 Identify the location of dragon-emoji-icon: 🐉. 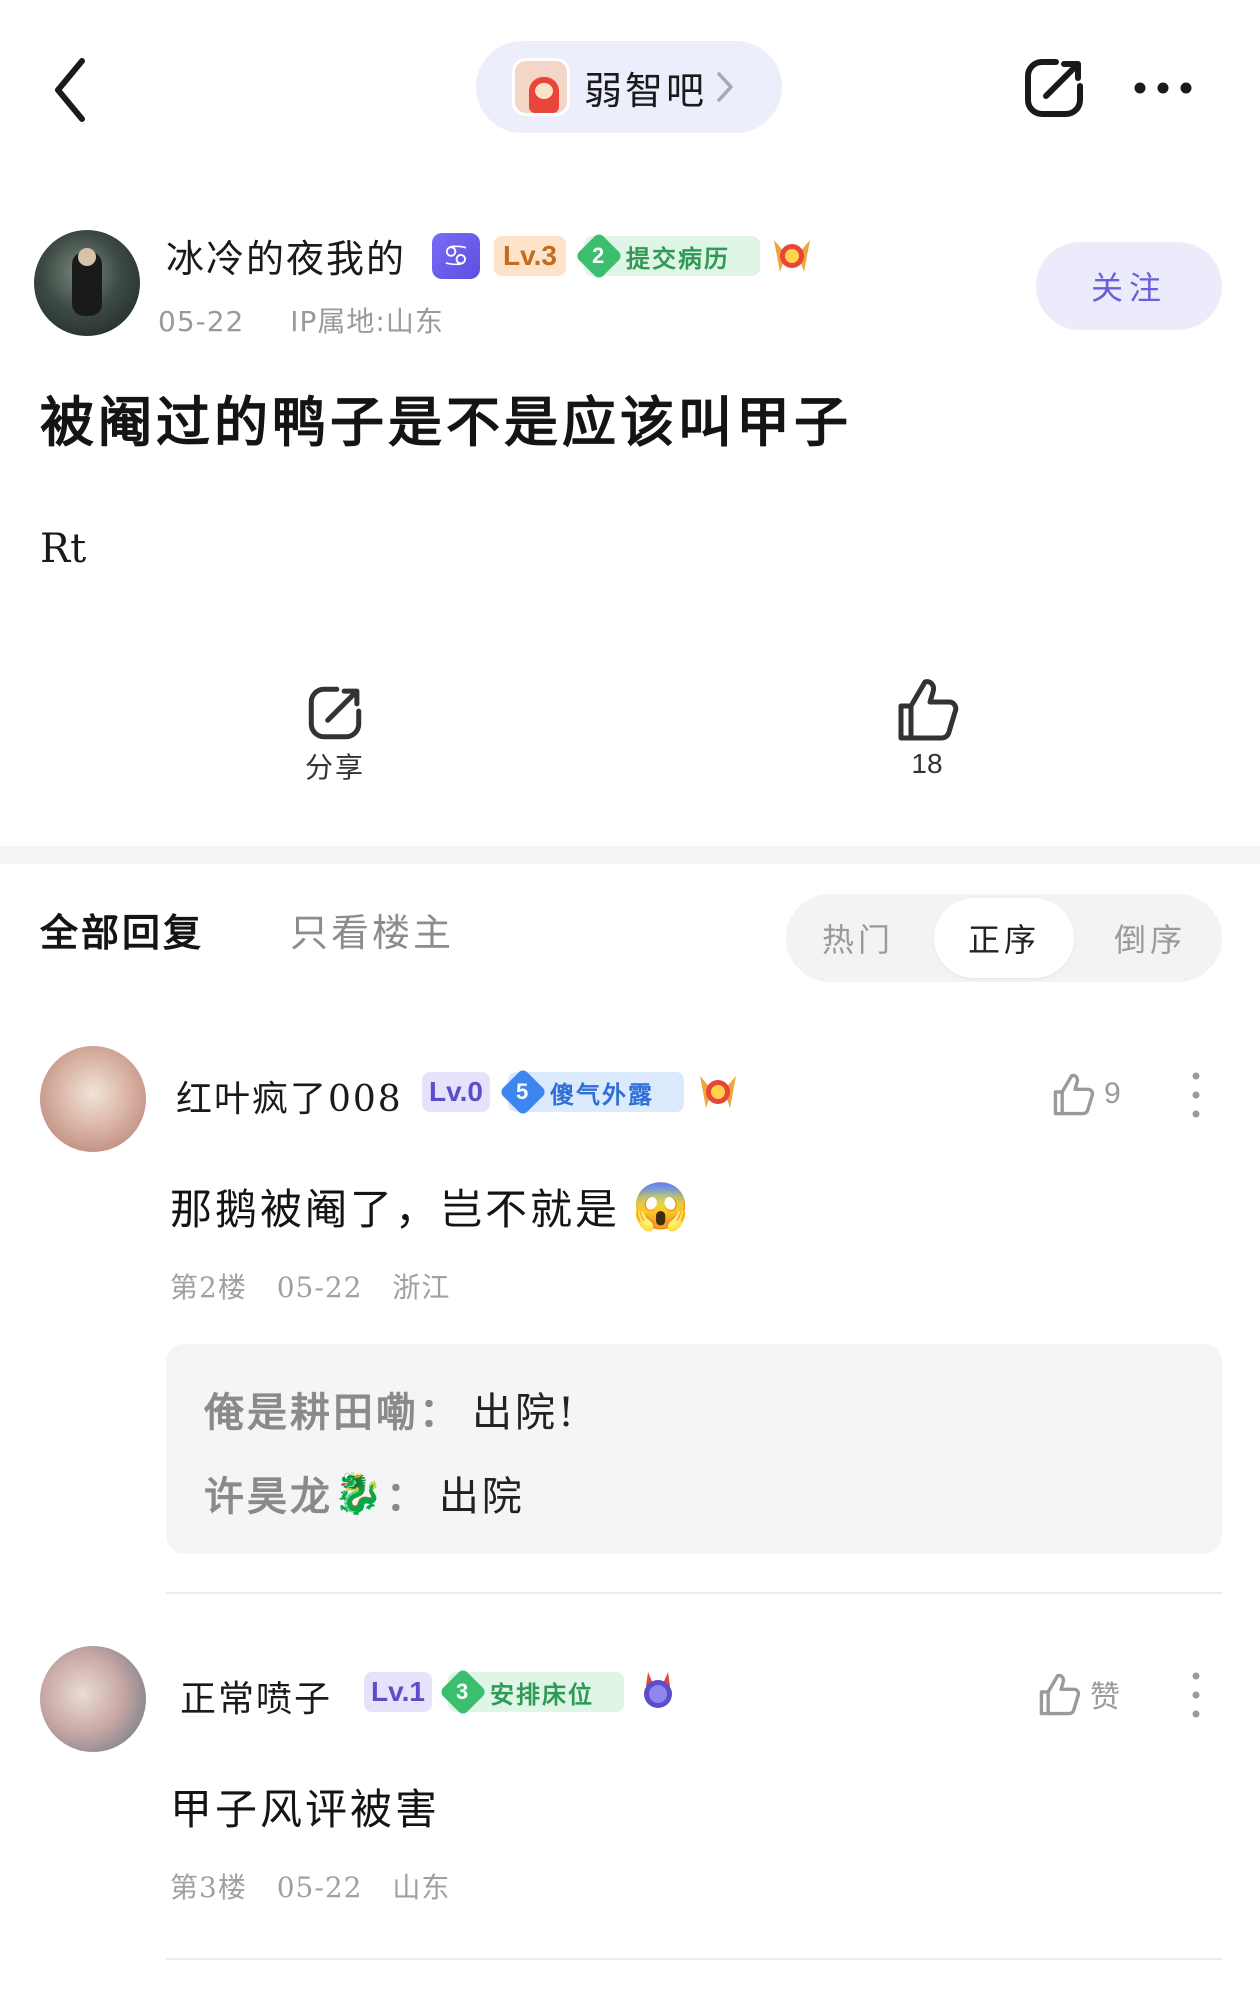
(359, 1493).